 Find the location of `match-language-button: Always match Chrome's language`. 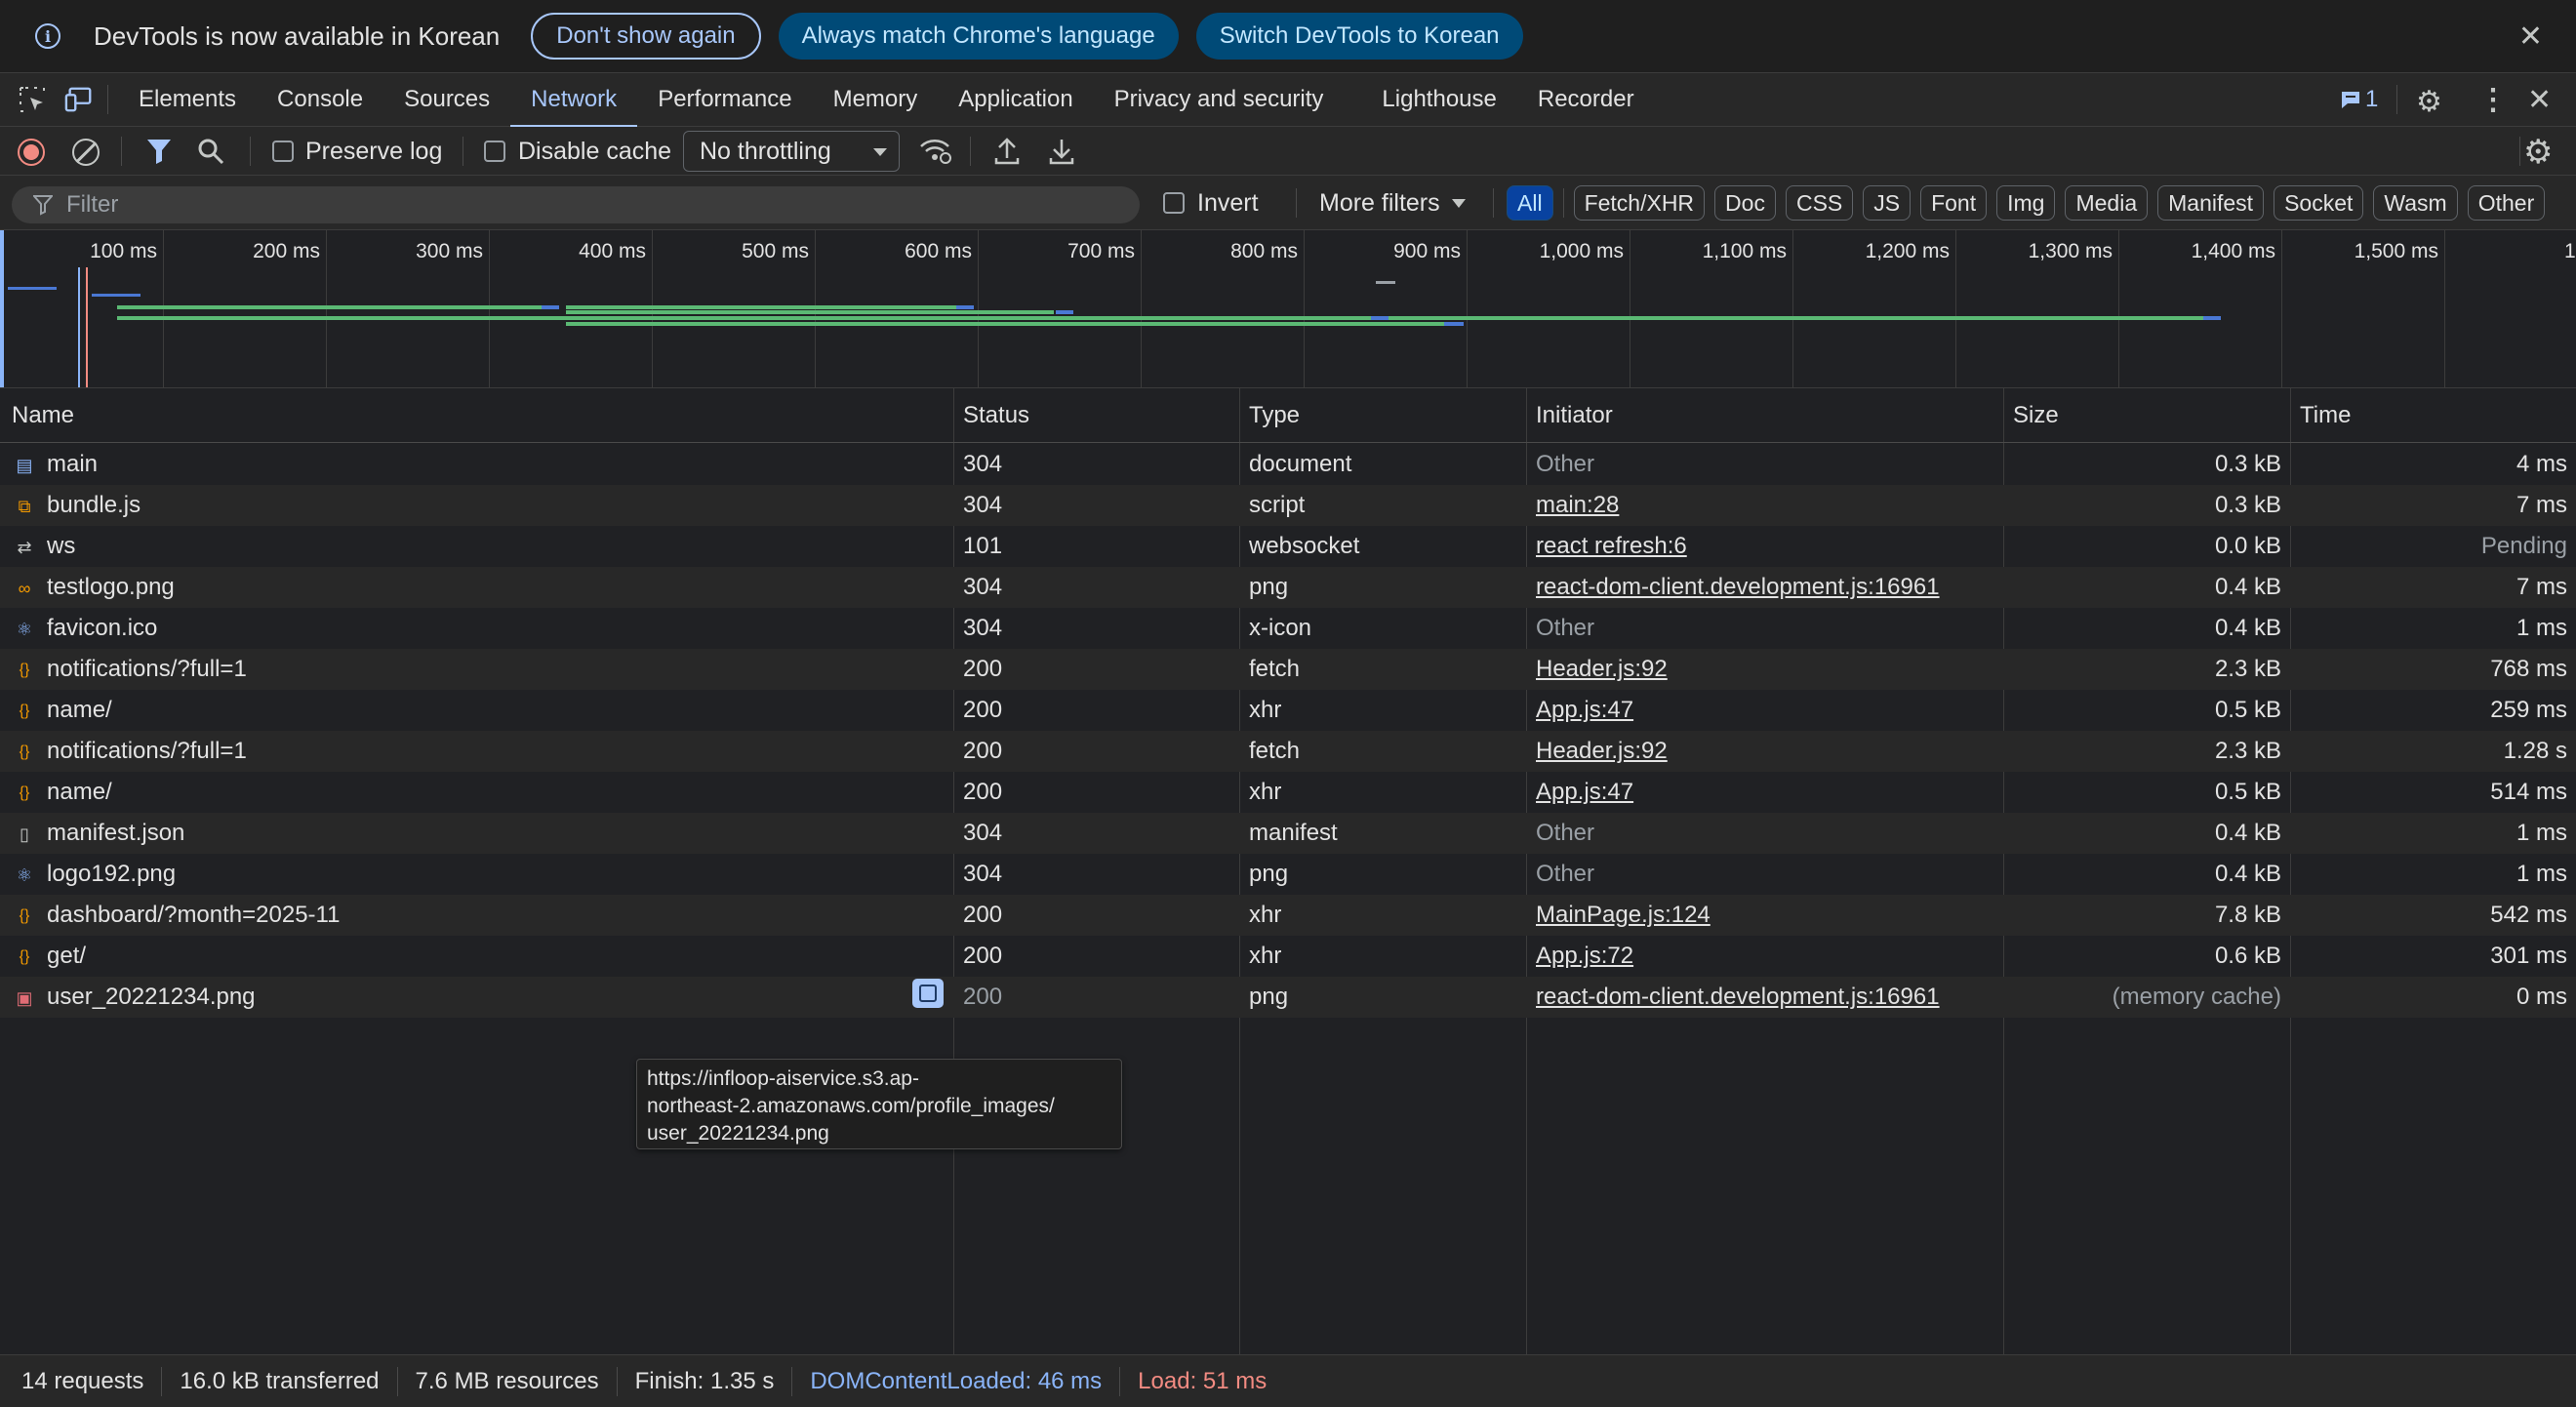

match-language-button: Always match Chrome's language is located at coordinates (978, 36).